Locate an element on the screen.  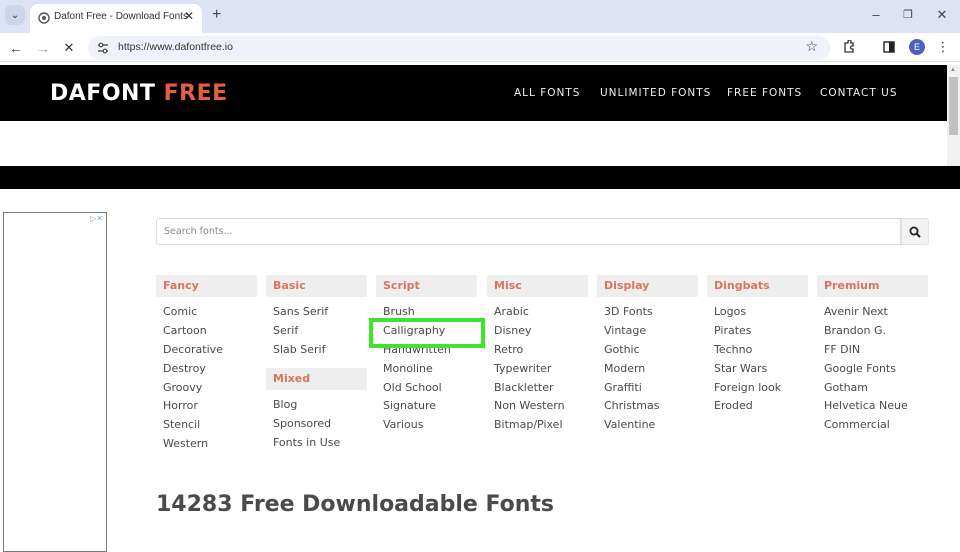
category-link: Google Fonts is located at coordinates (876, 369).